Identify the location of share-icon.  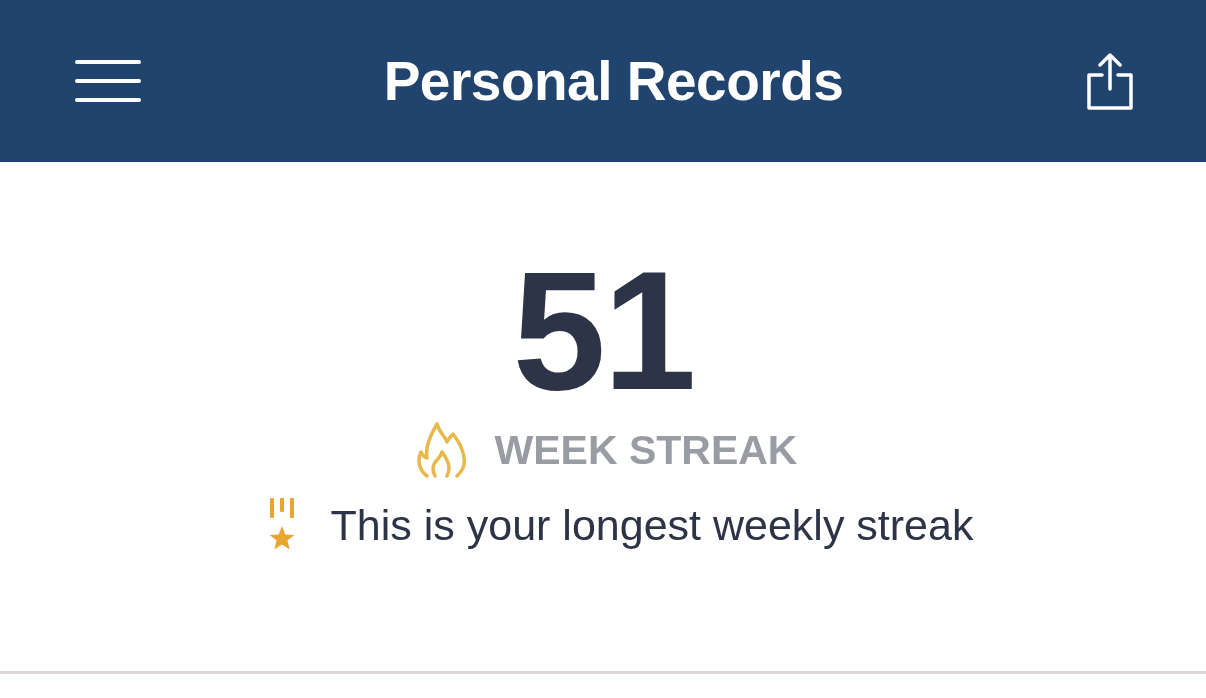
(1110, 81).